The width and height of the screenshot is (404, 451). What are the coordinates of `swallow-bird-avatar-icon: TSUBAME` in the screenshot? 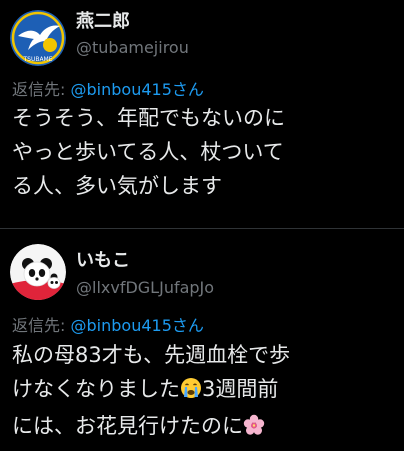 It's located at (38, 38).